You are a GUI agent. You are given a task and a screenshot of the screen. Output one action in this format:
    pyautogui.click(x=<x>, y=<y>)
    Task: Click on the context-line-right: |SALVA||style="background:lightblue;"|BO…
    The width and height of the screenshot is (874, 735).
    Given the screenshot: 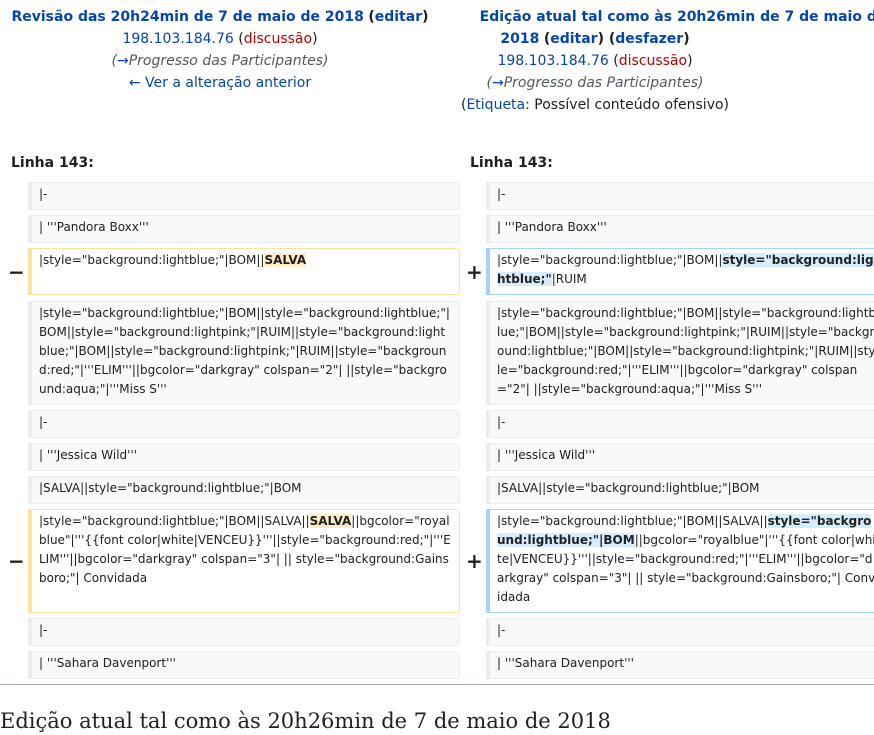 What is the action you would take?
    pyautogui.click(x=680, y=490)
    